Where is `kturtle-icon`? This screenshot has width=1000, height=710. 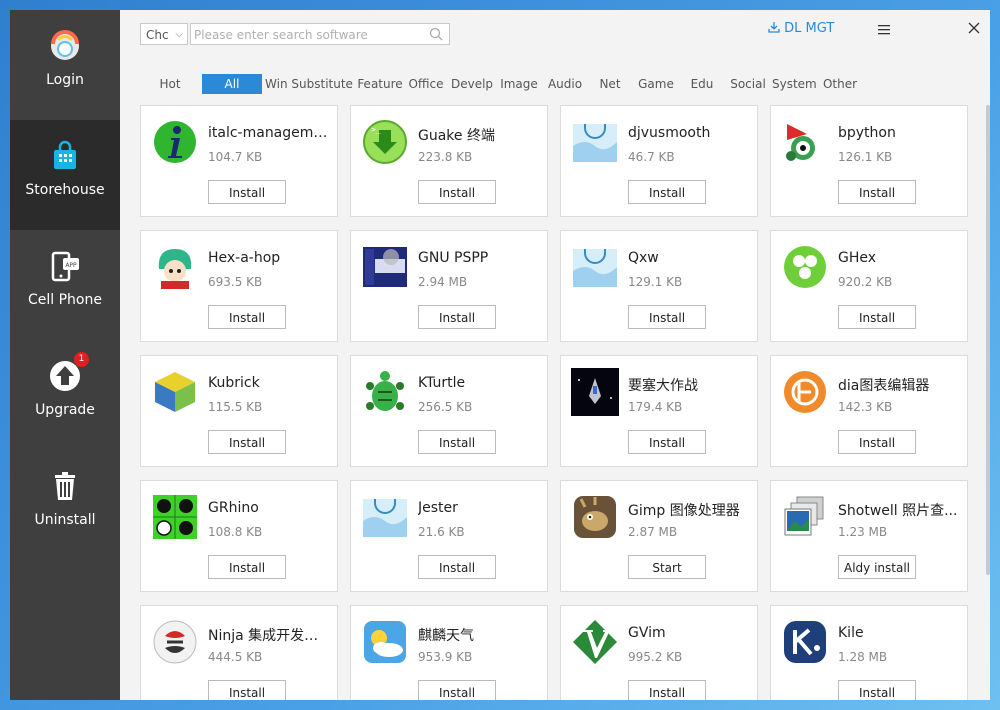 kturtle-icon is located at coordinates (385, 391).